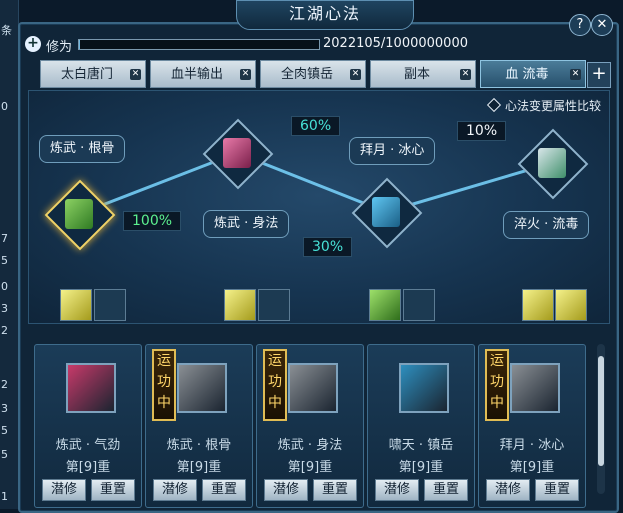 This screenshot has height=513, width=623. I want to click on method-card: 炼武 · 气劲第[9]重潜修重置, so click(88, 426).